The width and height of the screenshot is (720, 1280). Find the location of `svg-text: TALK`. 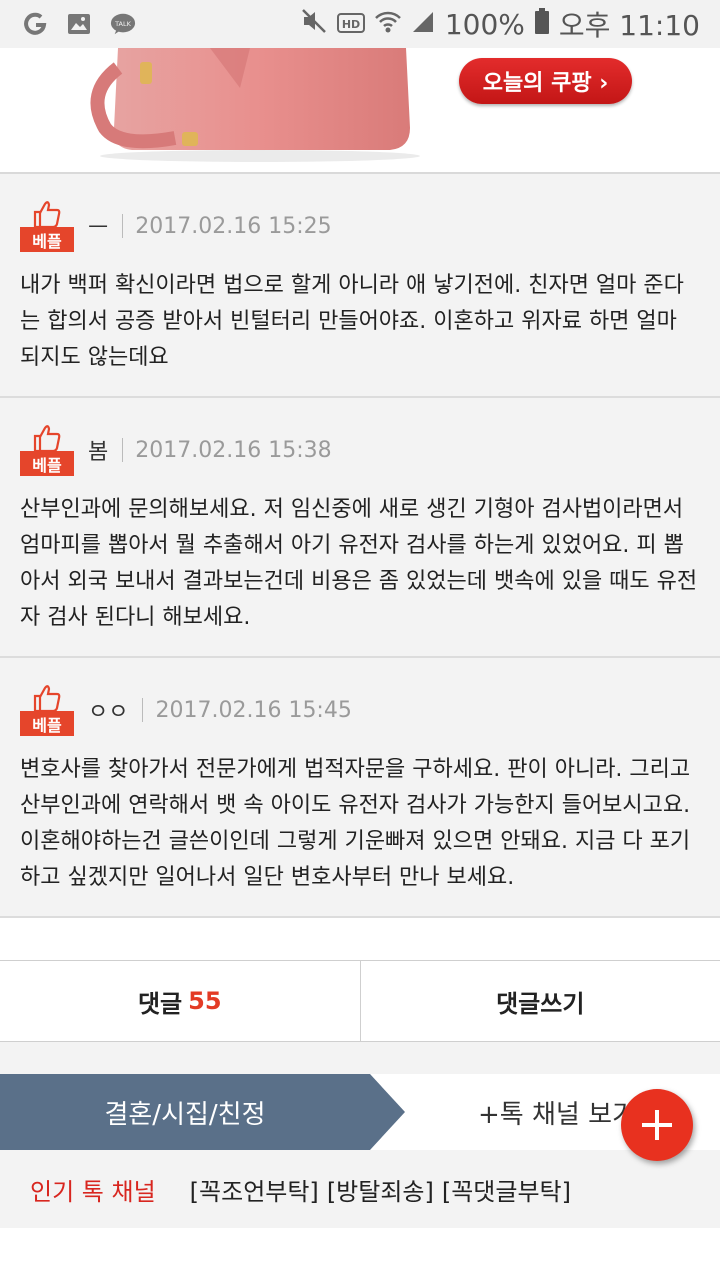

svg-text: TALK is located at coordinates (123, 24).